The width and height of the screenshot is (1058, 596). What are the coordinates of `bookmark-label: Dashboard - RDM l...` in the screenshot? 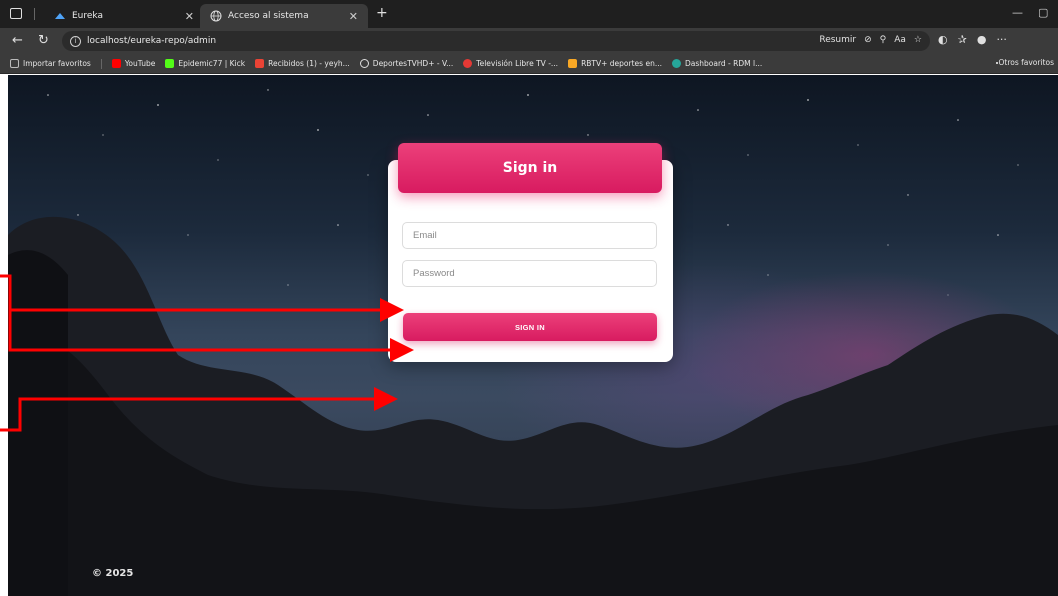 It's located at (723, 63).